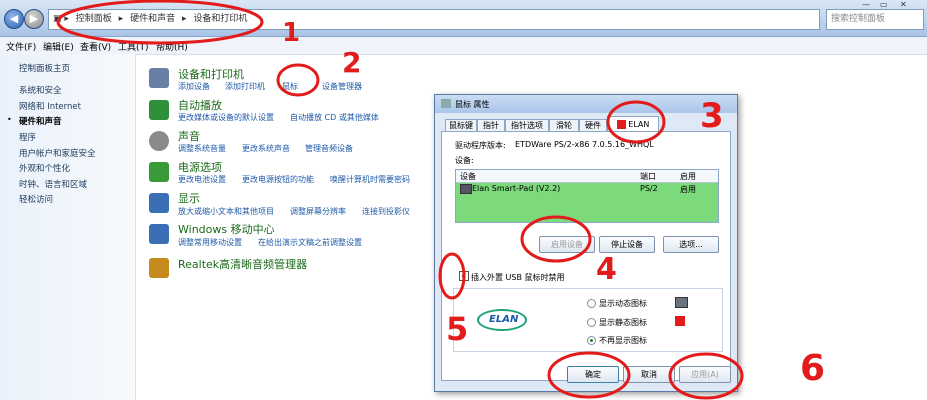 This screenshot has height=400, width=927. I want to click on annotation-number-6: 6, so click(813, 368).